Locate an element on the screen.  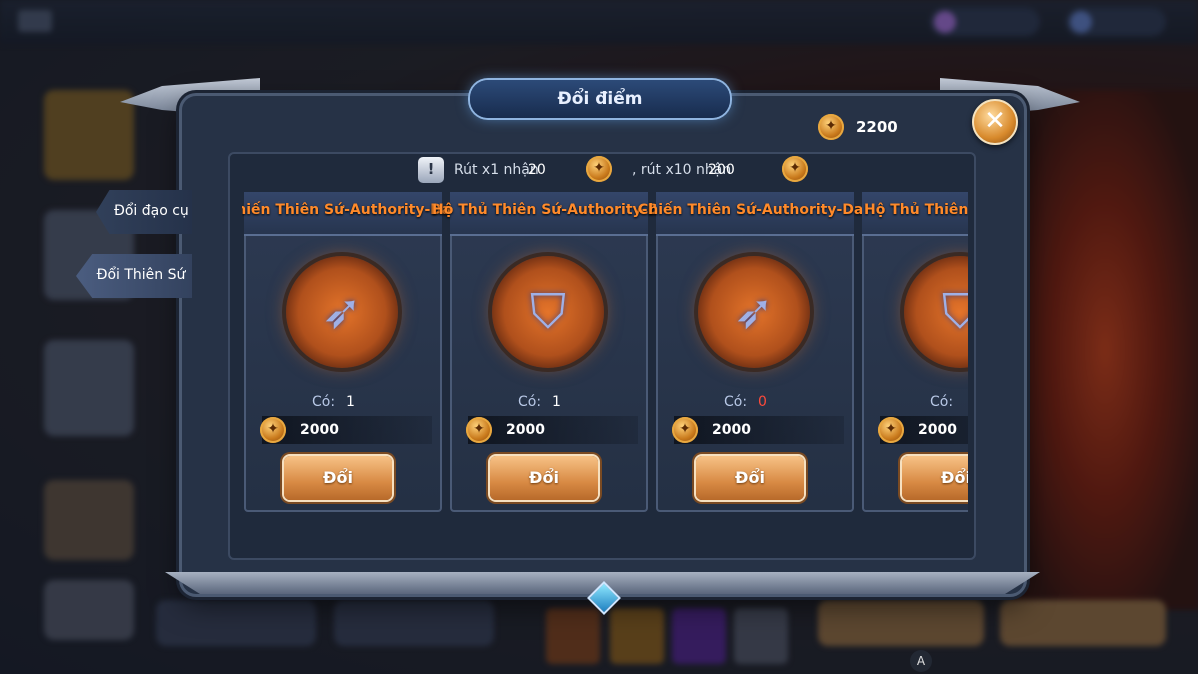
card-item-name: Chiến Thiên Sứ-Authority-Dark Knight is located at coordinates (383, 210).